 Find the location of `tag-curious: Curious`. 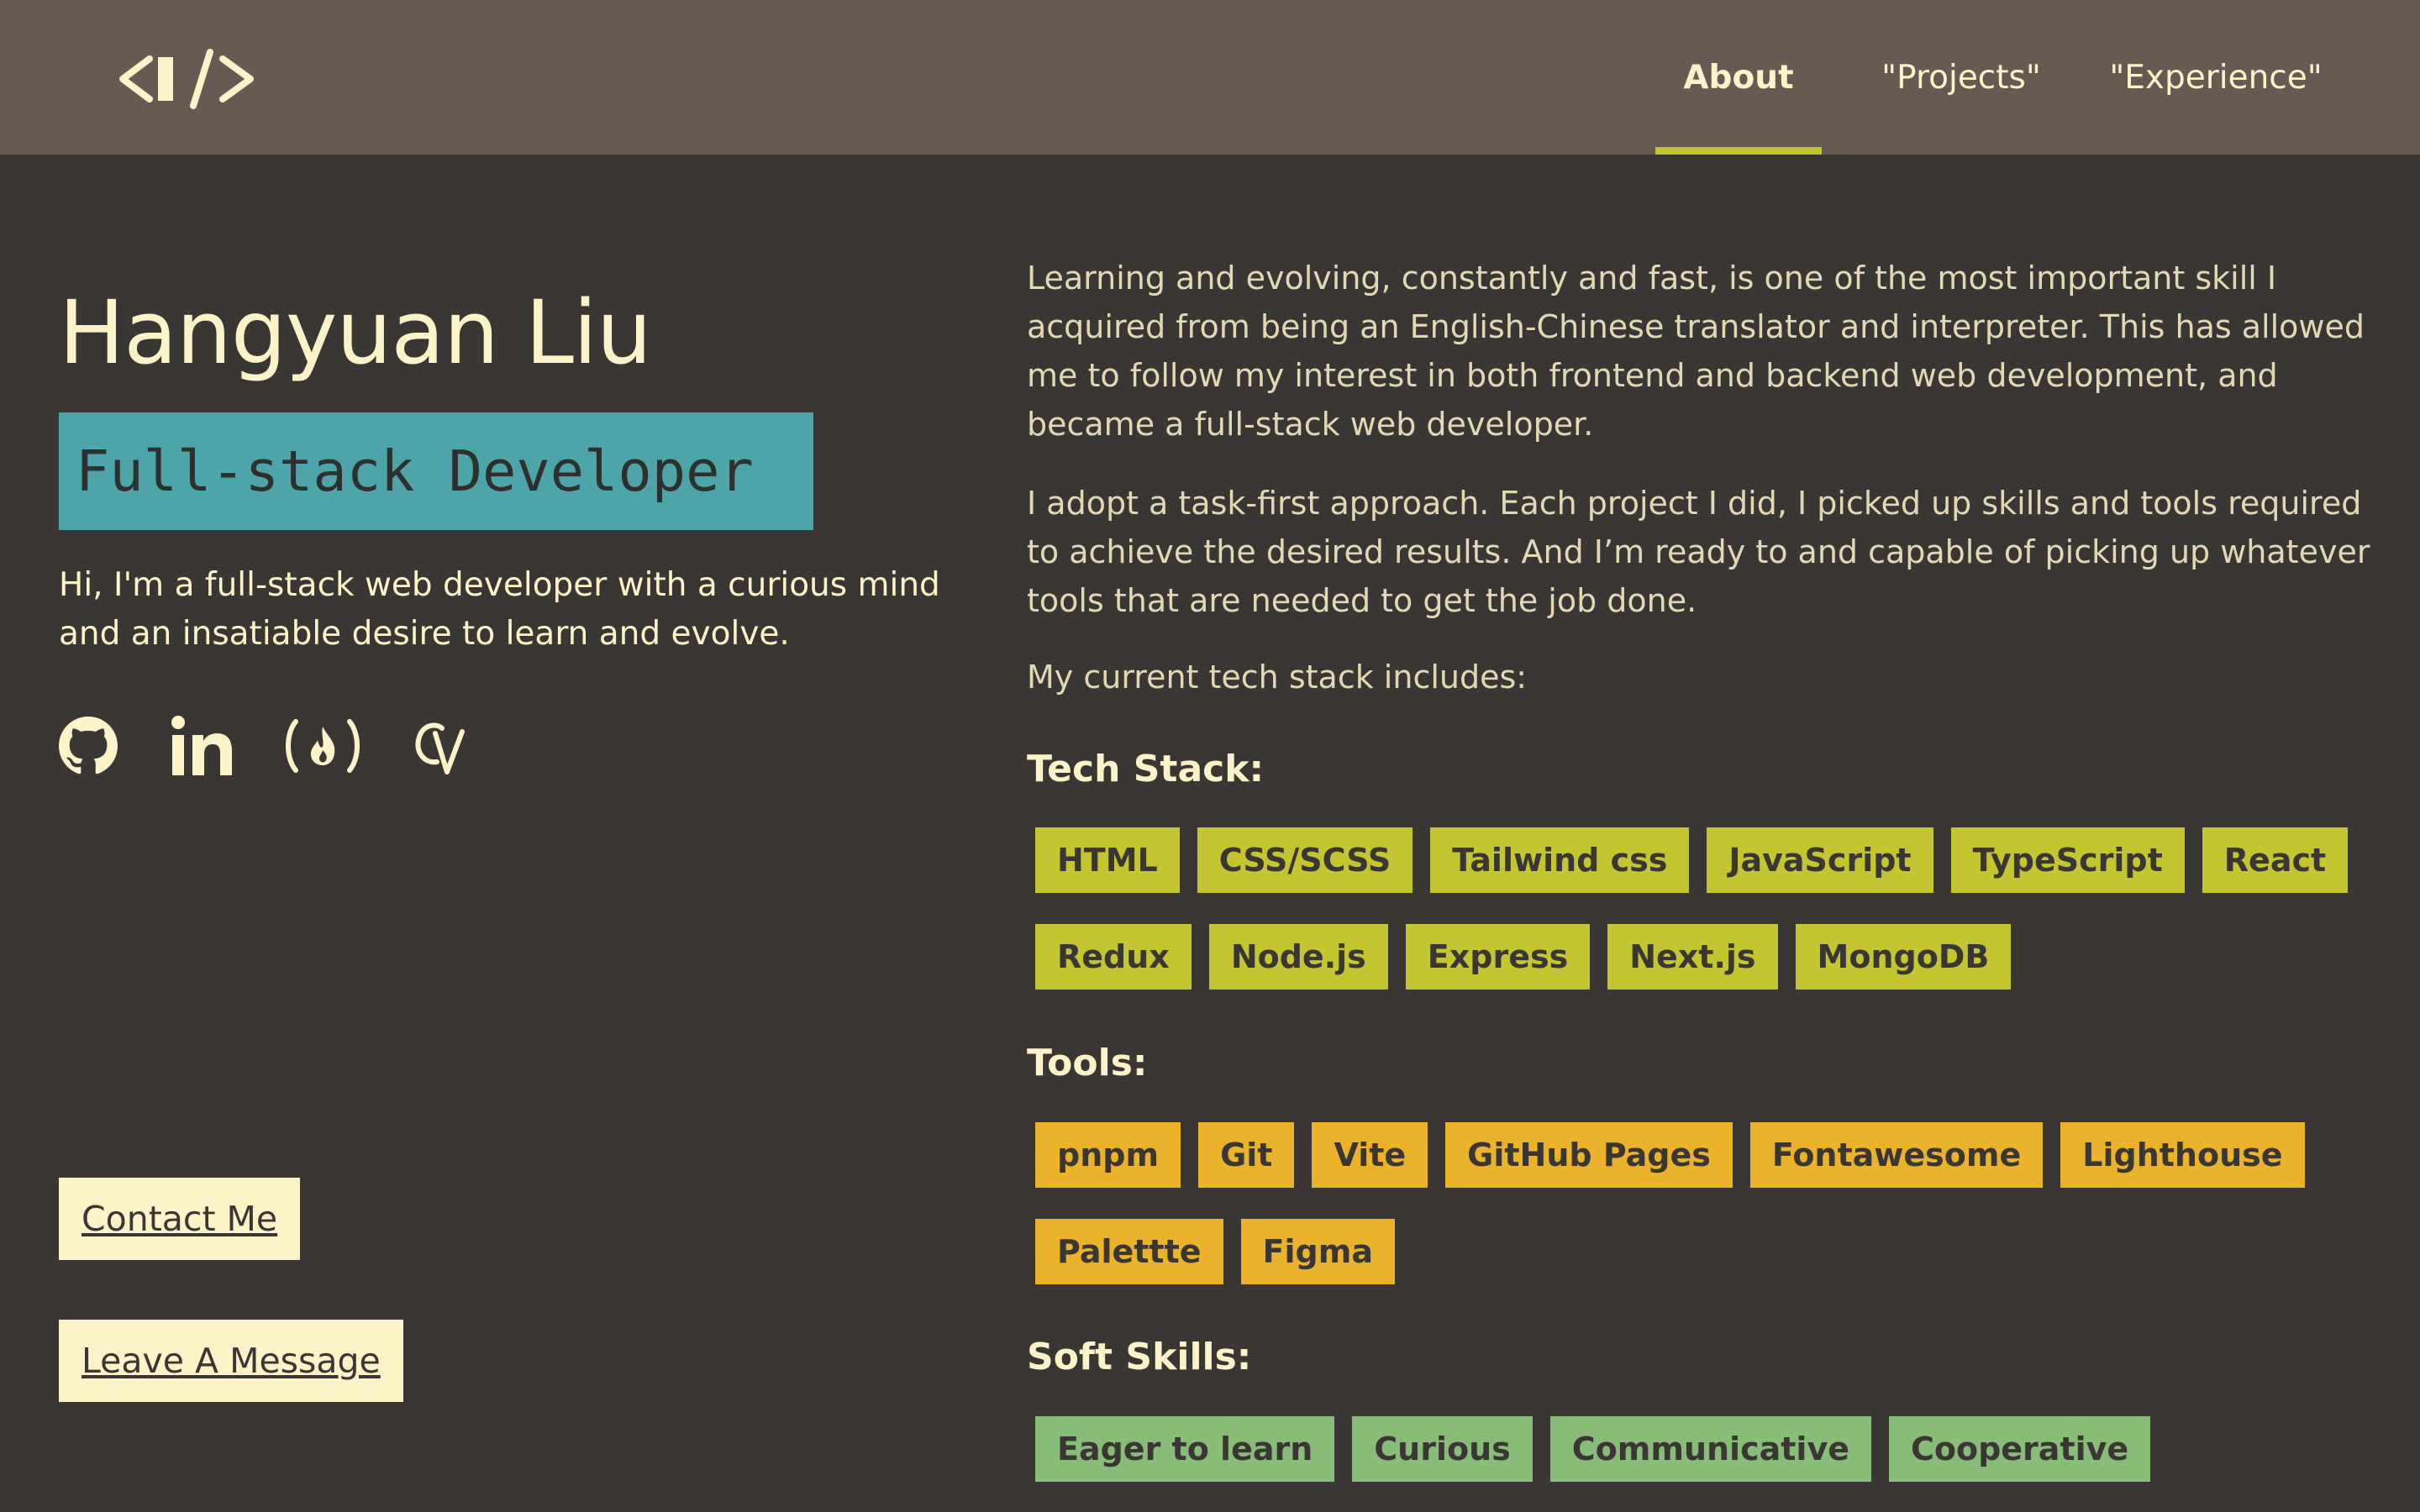

tag-curious: Curious is located at coordinates (1442, 1449).